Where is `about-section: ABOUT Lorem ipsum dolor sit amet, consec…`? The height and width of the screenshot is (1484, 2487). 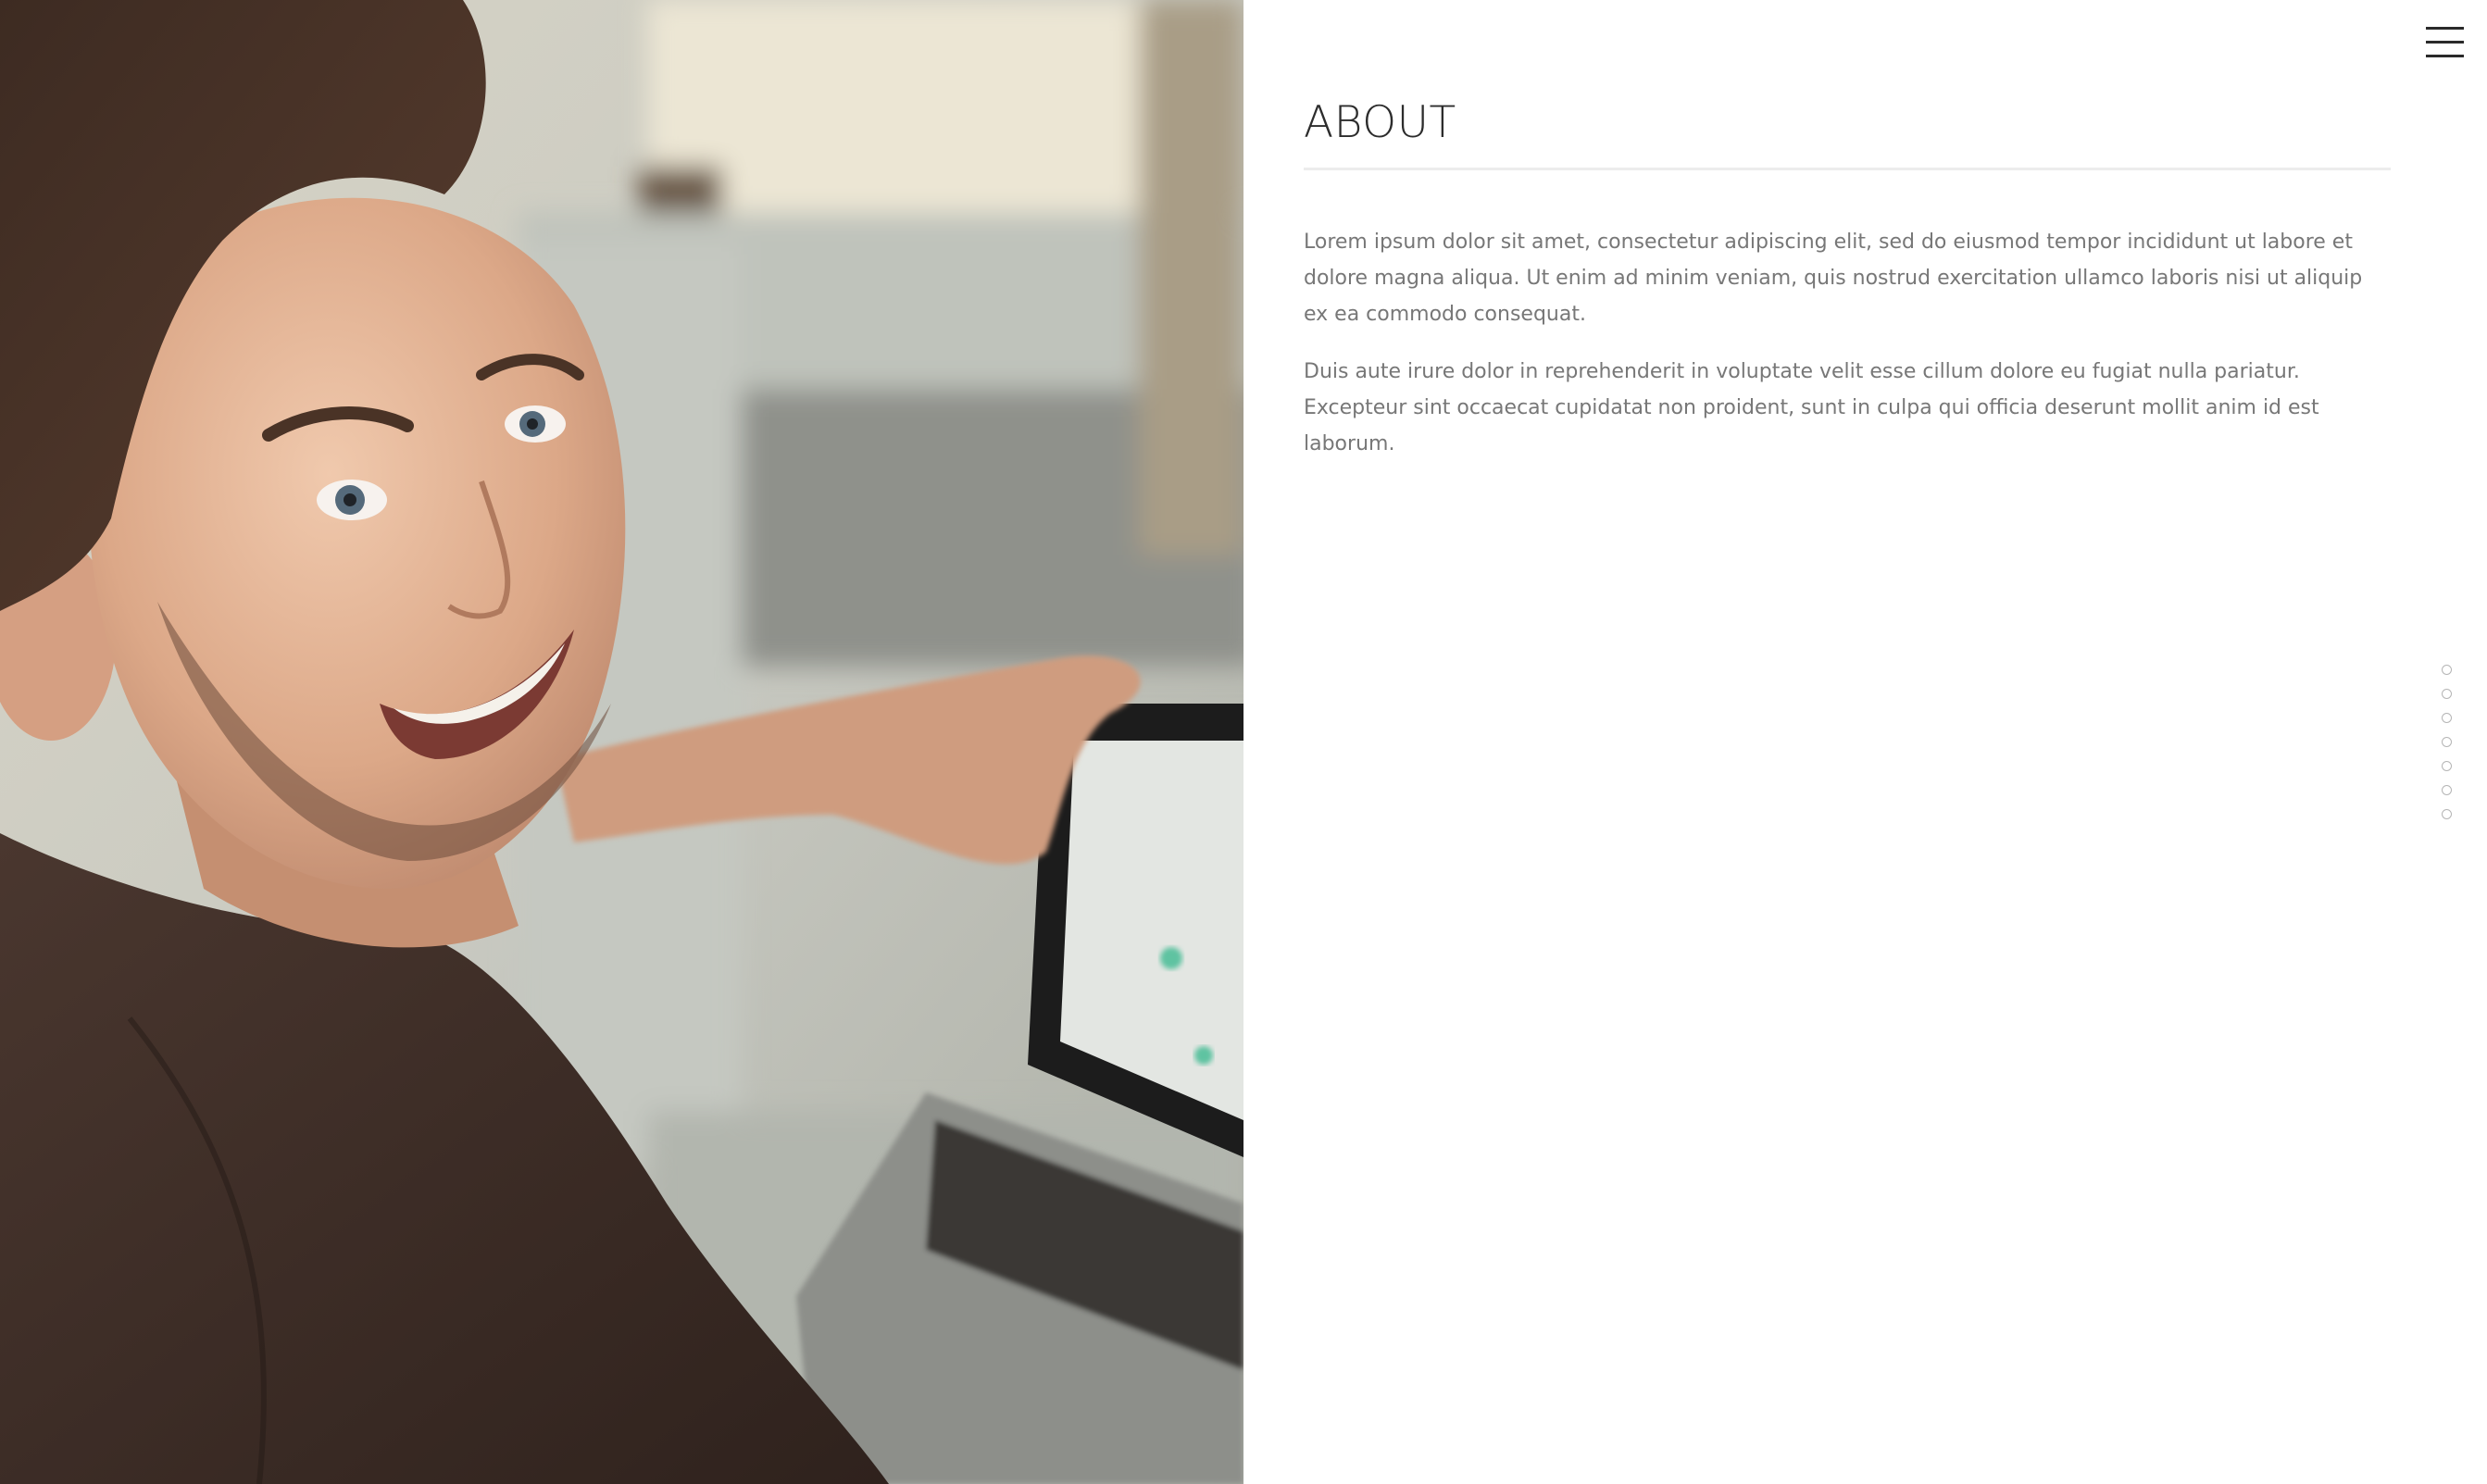
about-section: ABOUT Lorem ipsum dolor sit amet, consec… is located at coordinates (1847, 231).